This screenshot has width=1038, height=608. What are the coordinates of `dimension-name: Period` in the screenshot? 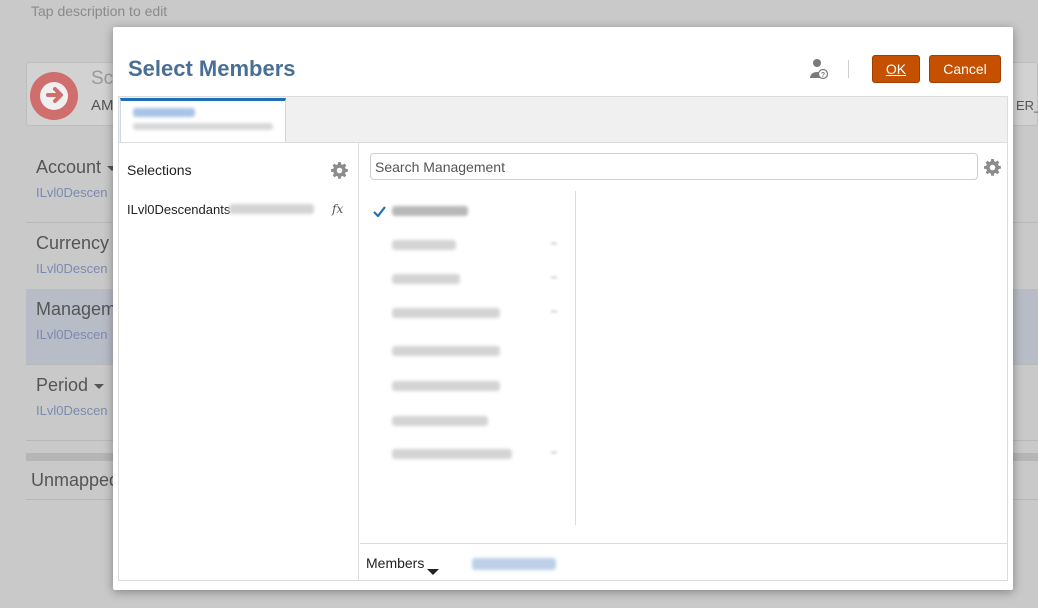 It's located at (70, 385).